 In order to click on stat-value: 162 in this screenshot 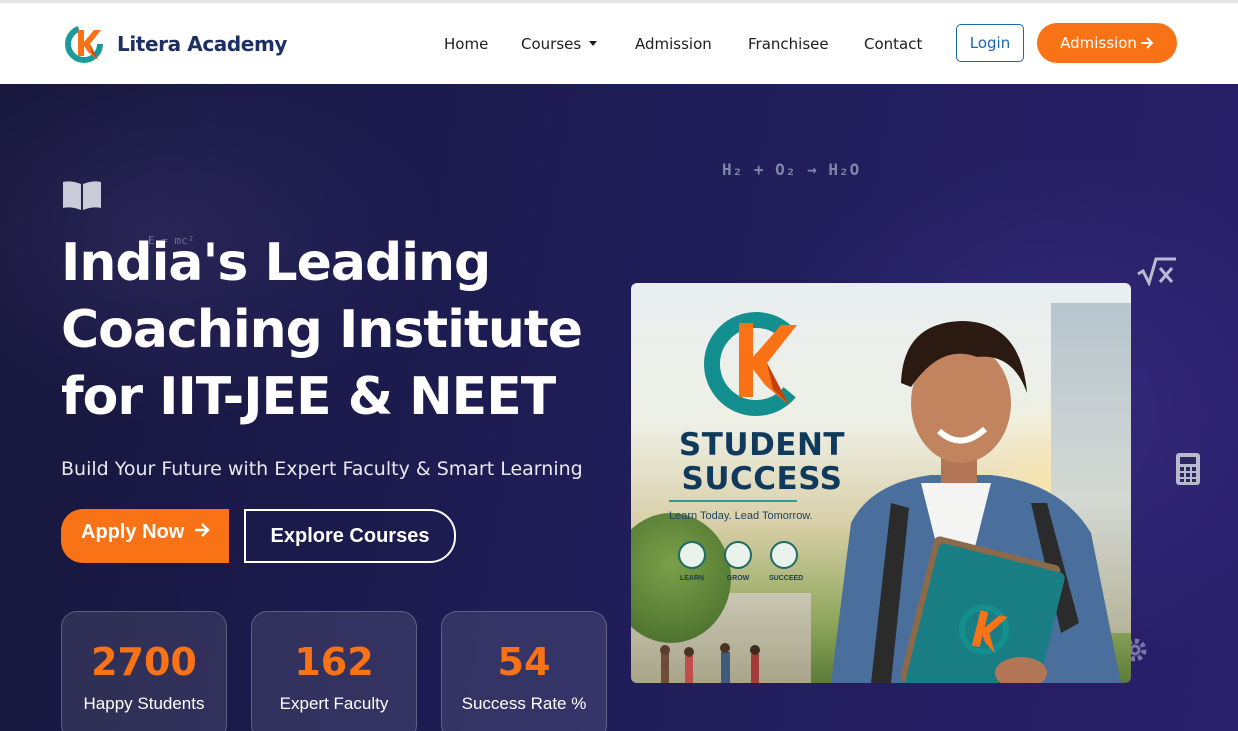, I will do `click(334, 662)`.